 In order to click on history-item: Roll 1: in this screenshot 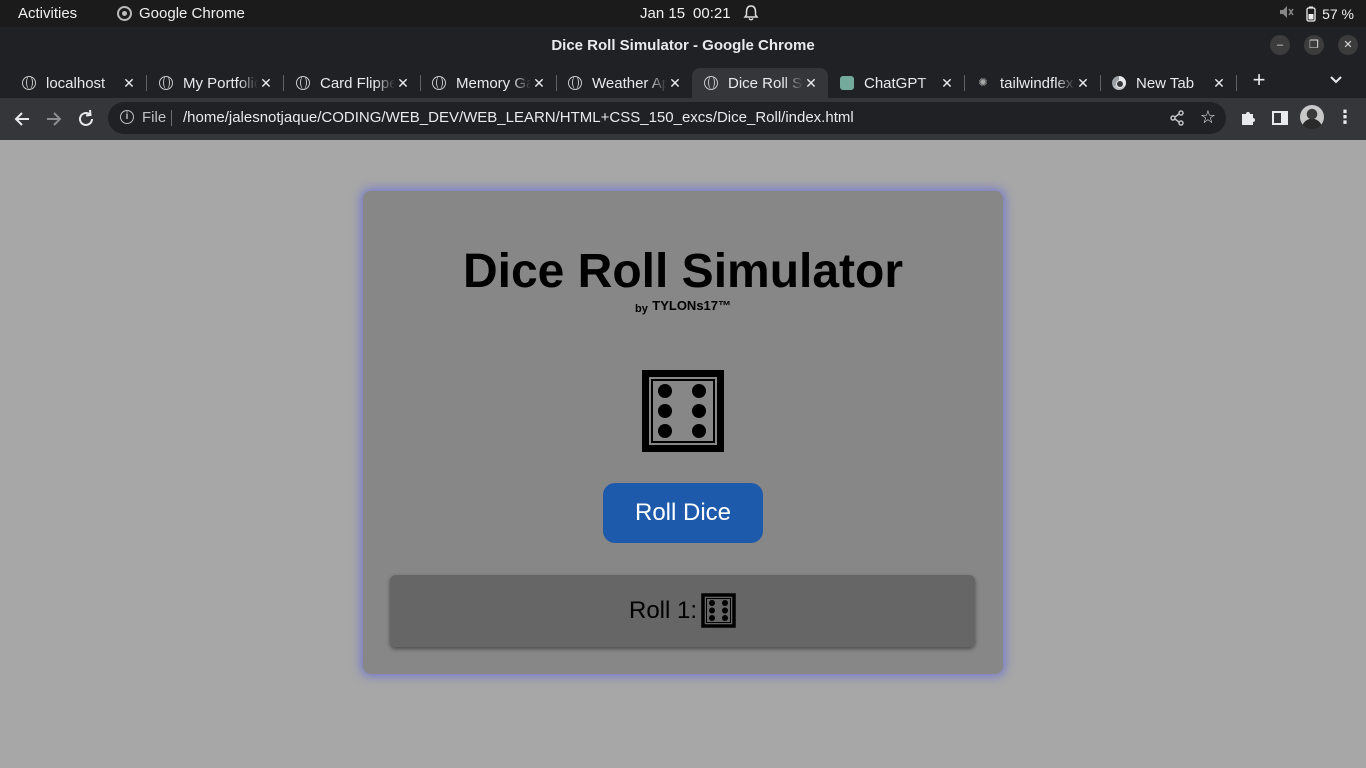, I will do `click(682, 610)`.